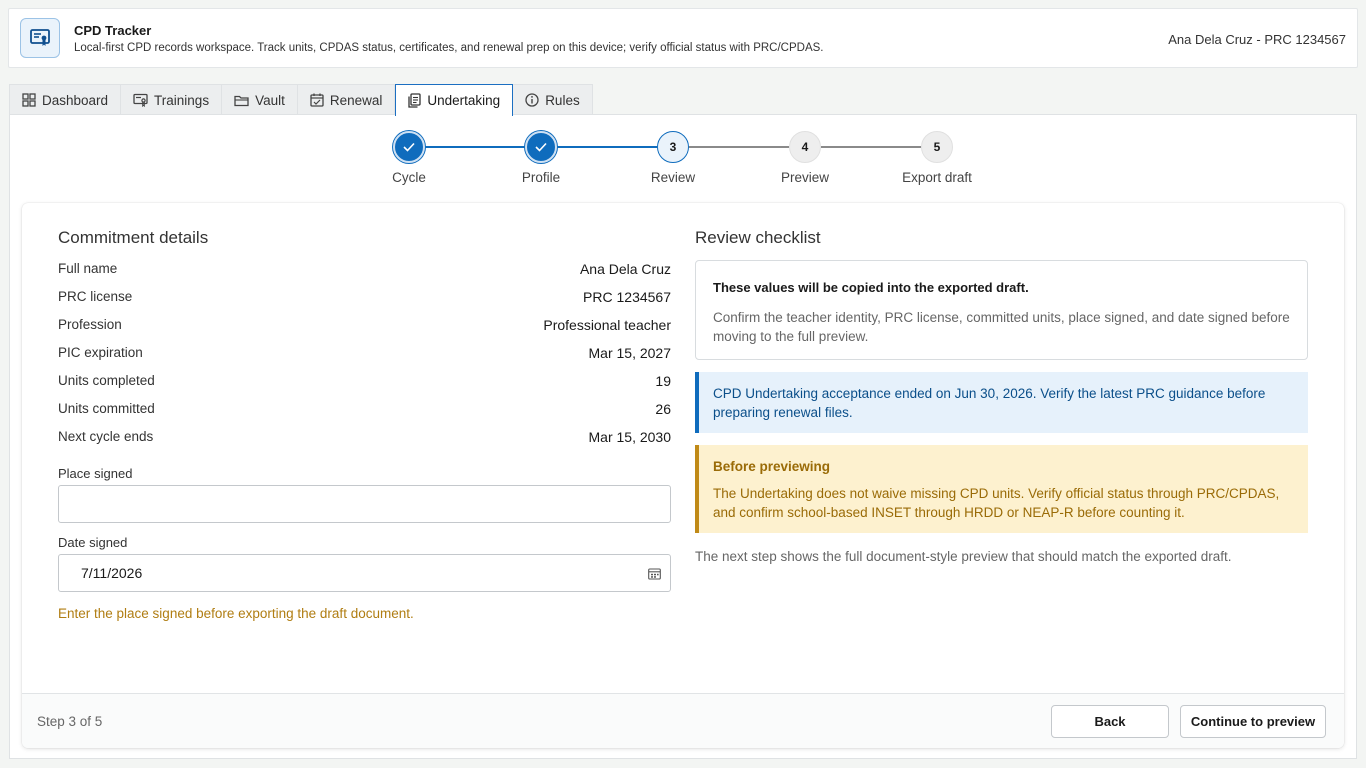 The width and height of the screenshot is (1366, 768). I want to click on date-signed-label: Date signed, so click(93, 542).